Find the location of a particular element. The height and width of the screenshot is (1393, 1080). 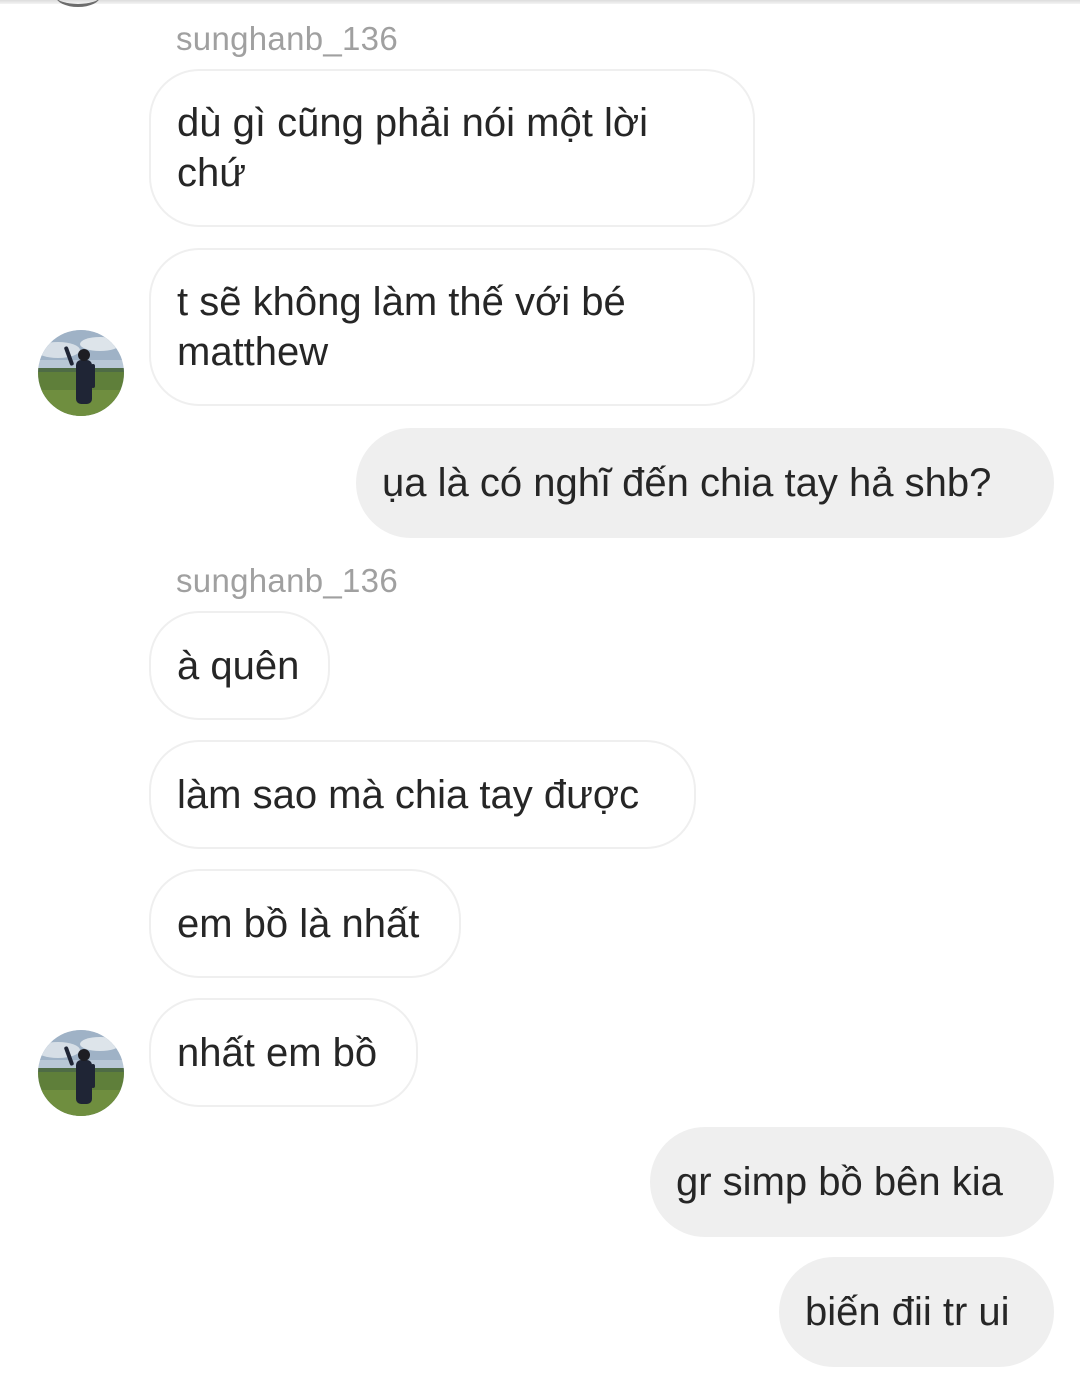

message-text: em bồ là nhất is located at coordinates (298, 923).